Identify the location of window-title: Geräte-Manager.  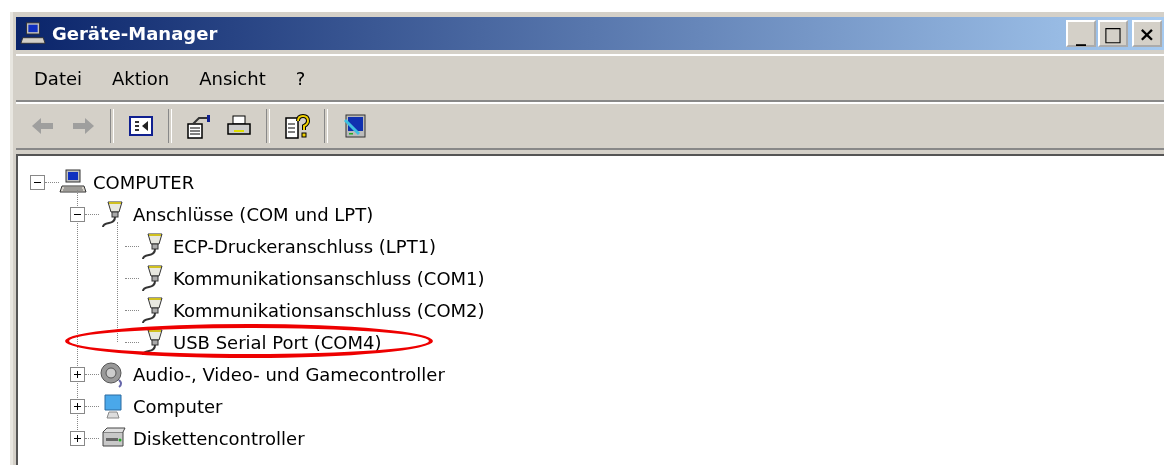
(135, 33).